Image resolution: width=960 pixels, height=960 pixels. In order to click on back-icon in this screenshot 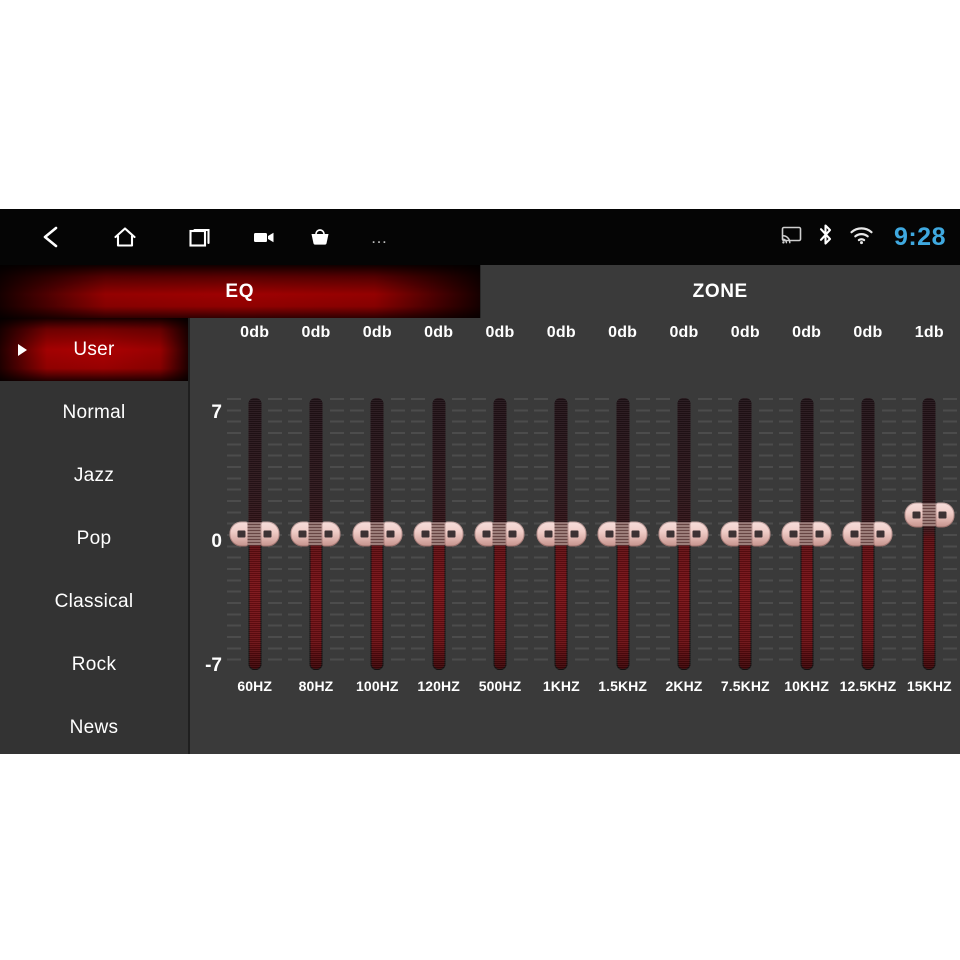, I will do `click(52, 237)`.